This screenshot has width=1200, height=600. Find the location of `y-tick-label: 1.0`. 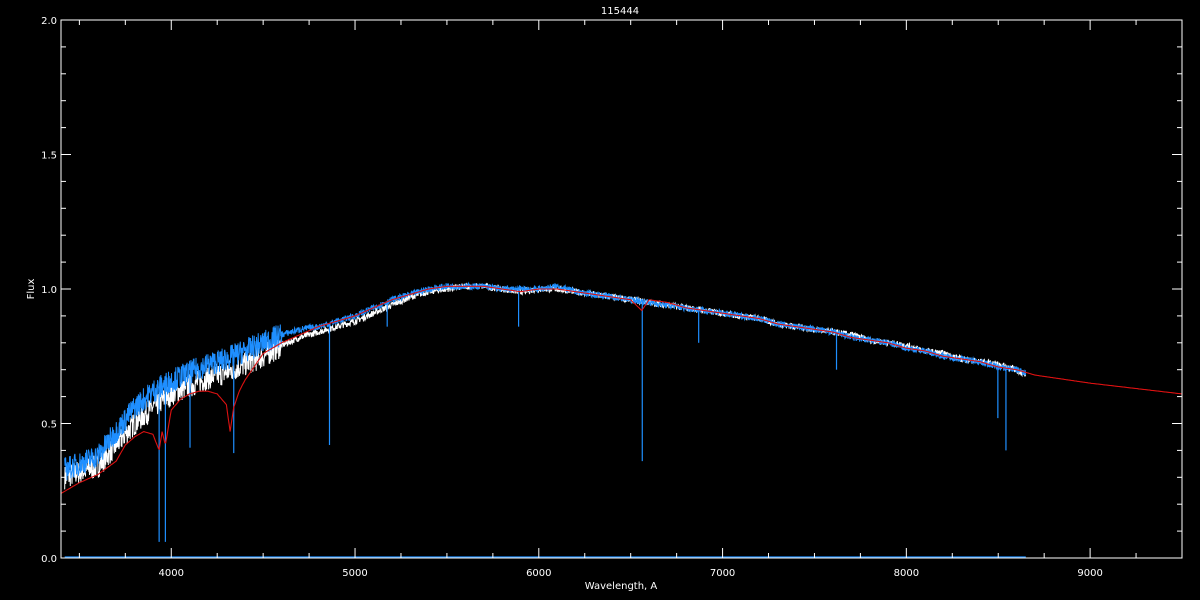

y-tick-label: 1.0 is located at coordinates (49, 290).